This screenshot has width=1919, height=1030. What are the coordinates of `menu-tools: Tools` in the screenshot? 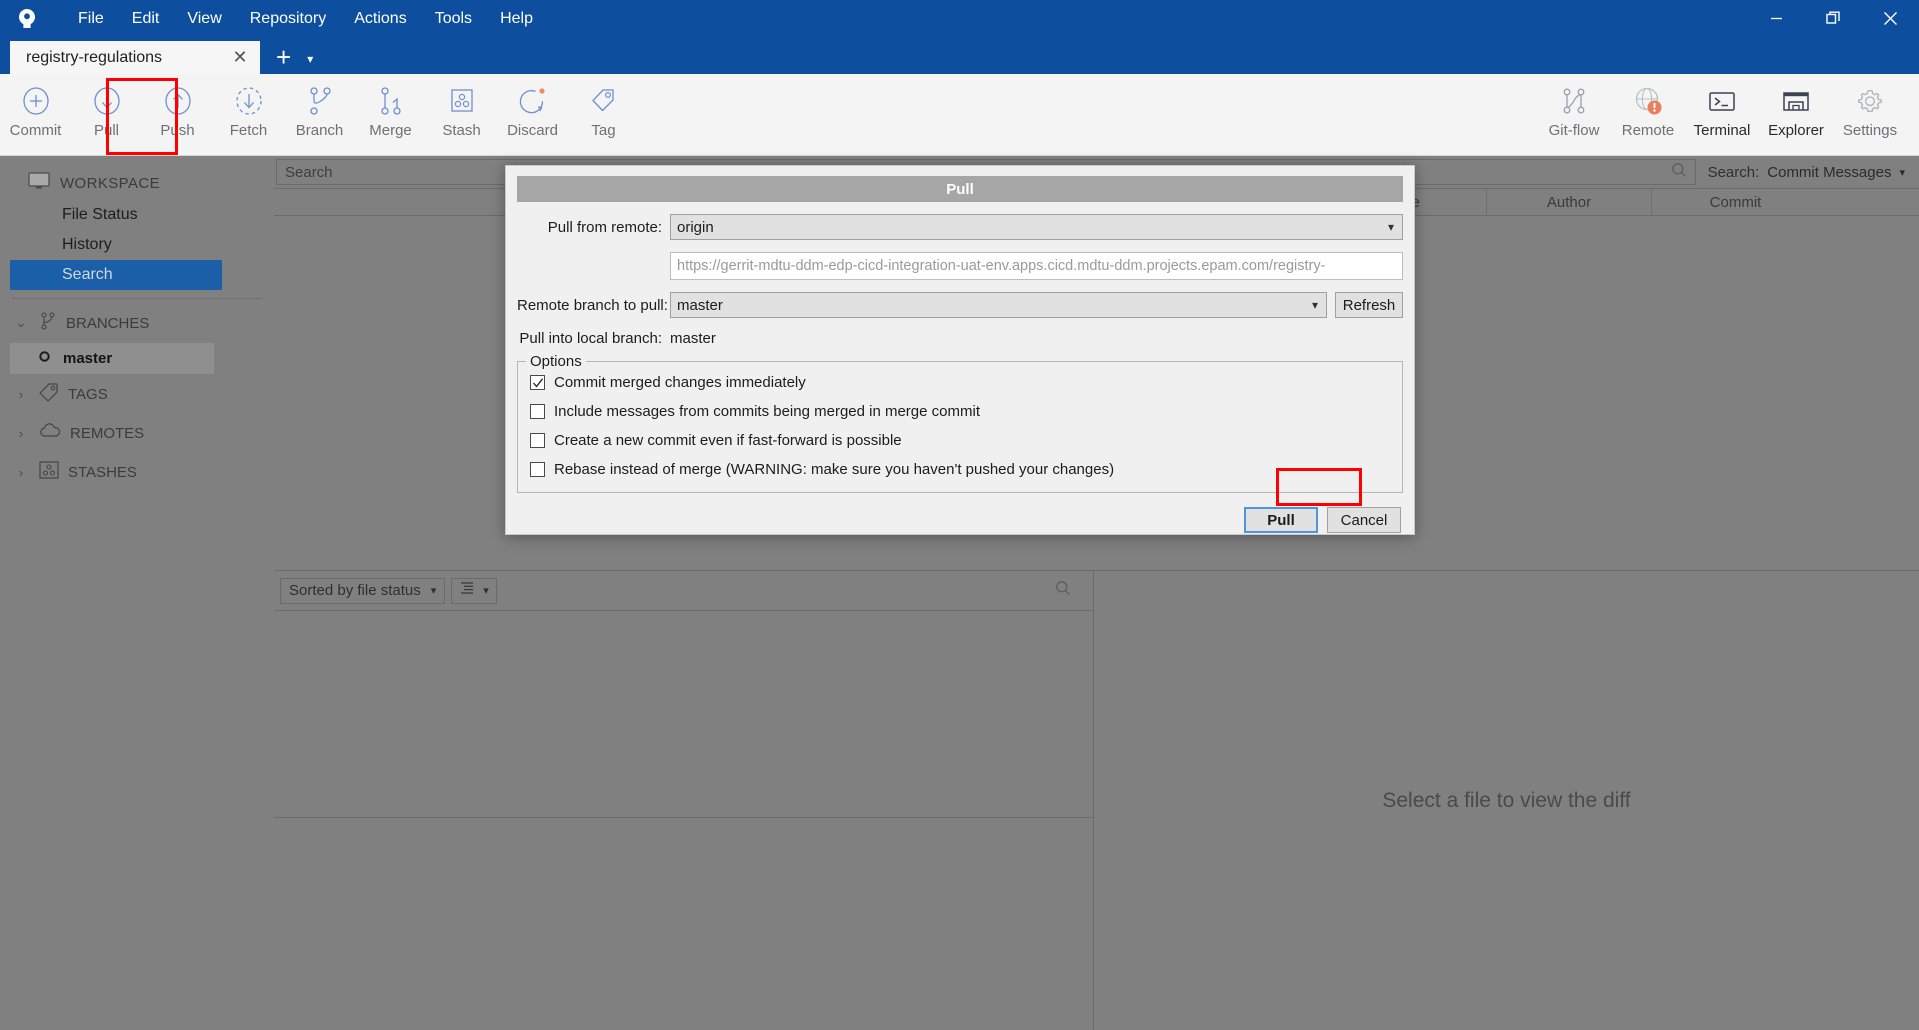 It's located at (453, 19).